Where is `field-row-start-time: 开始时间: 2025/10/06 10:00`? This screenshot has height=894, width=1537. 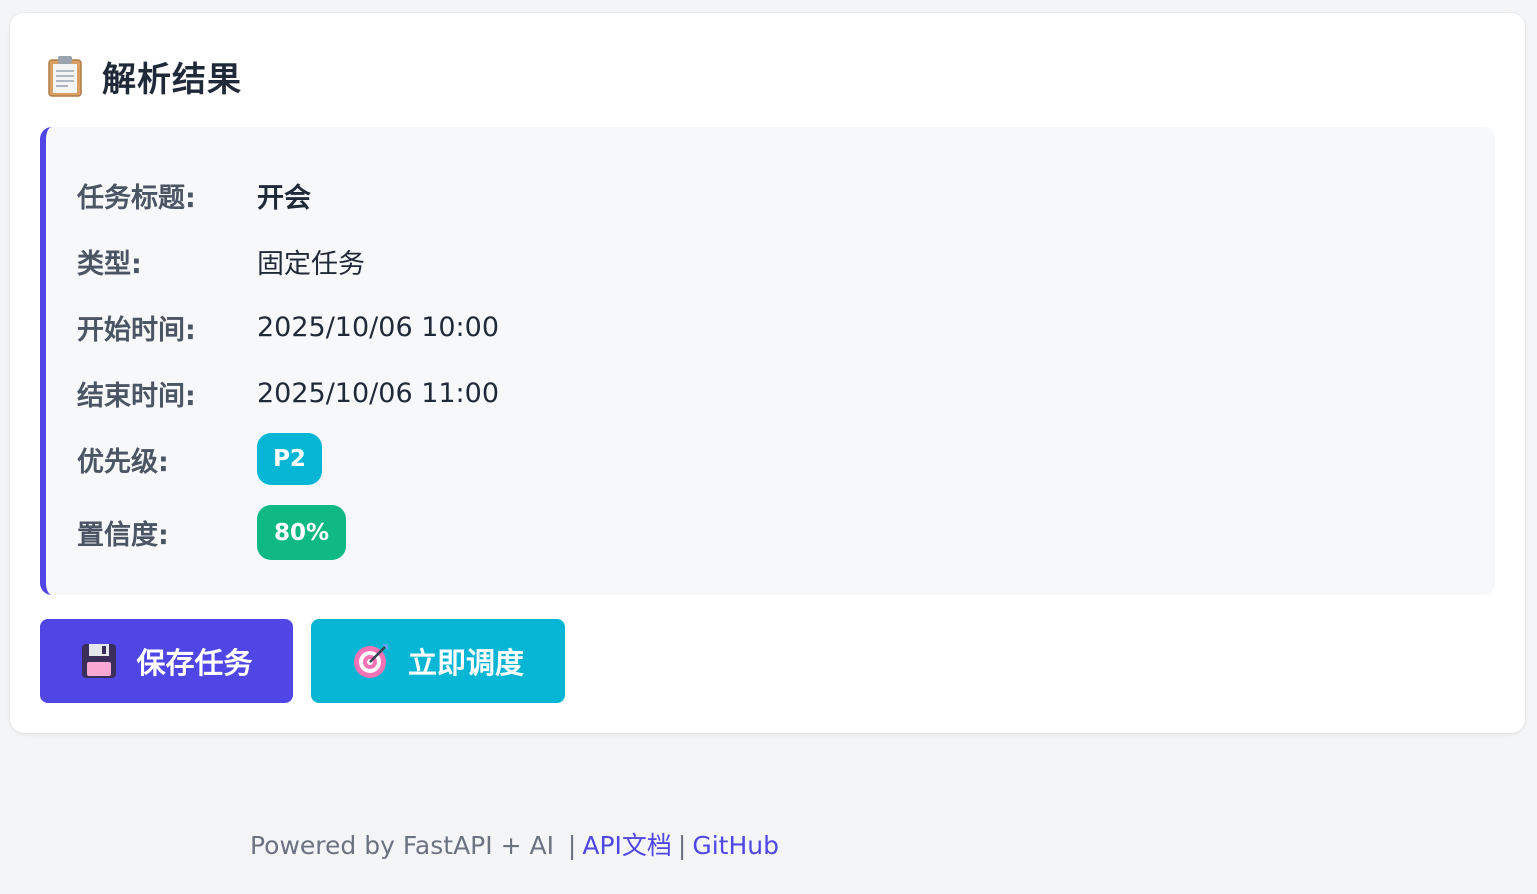 field-row-start-time: 开始时间: 2025/10/06 10:00 is located at coordinates (288, 327).